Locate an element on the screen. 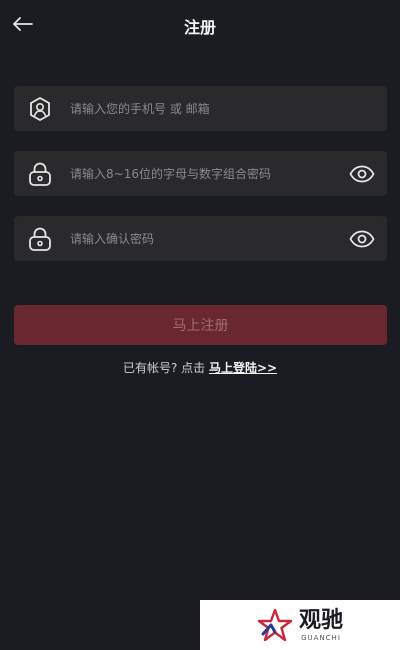 The width and height of the screenshot is (400, 650). show-confirm-password-toggle is located at coordinates (362, 239).